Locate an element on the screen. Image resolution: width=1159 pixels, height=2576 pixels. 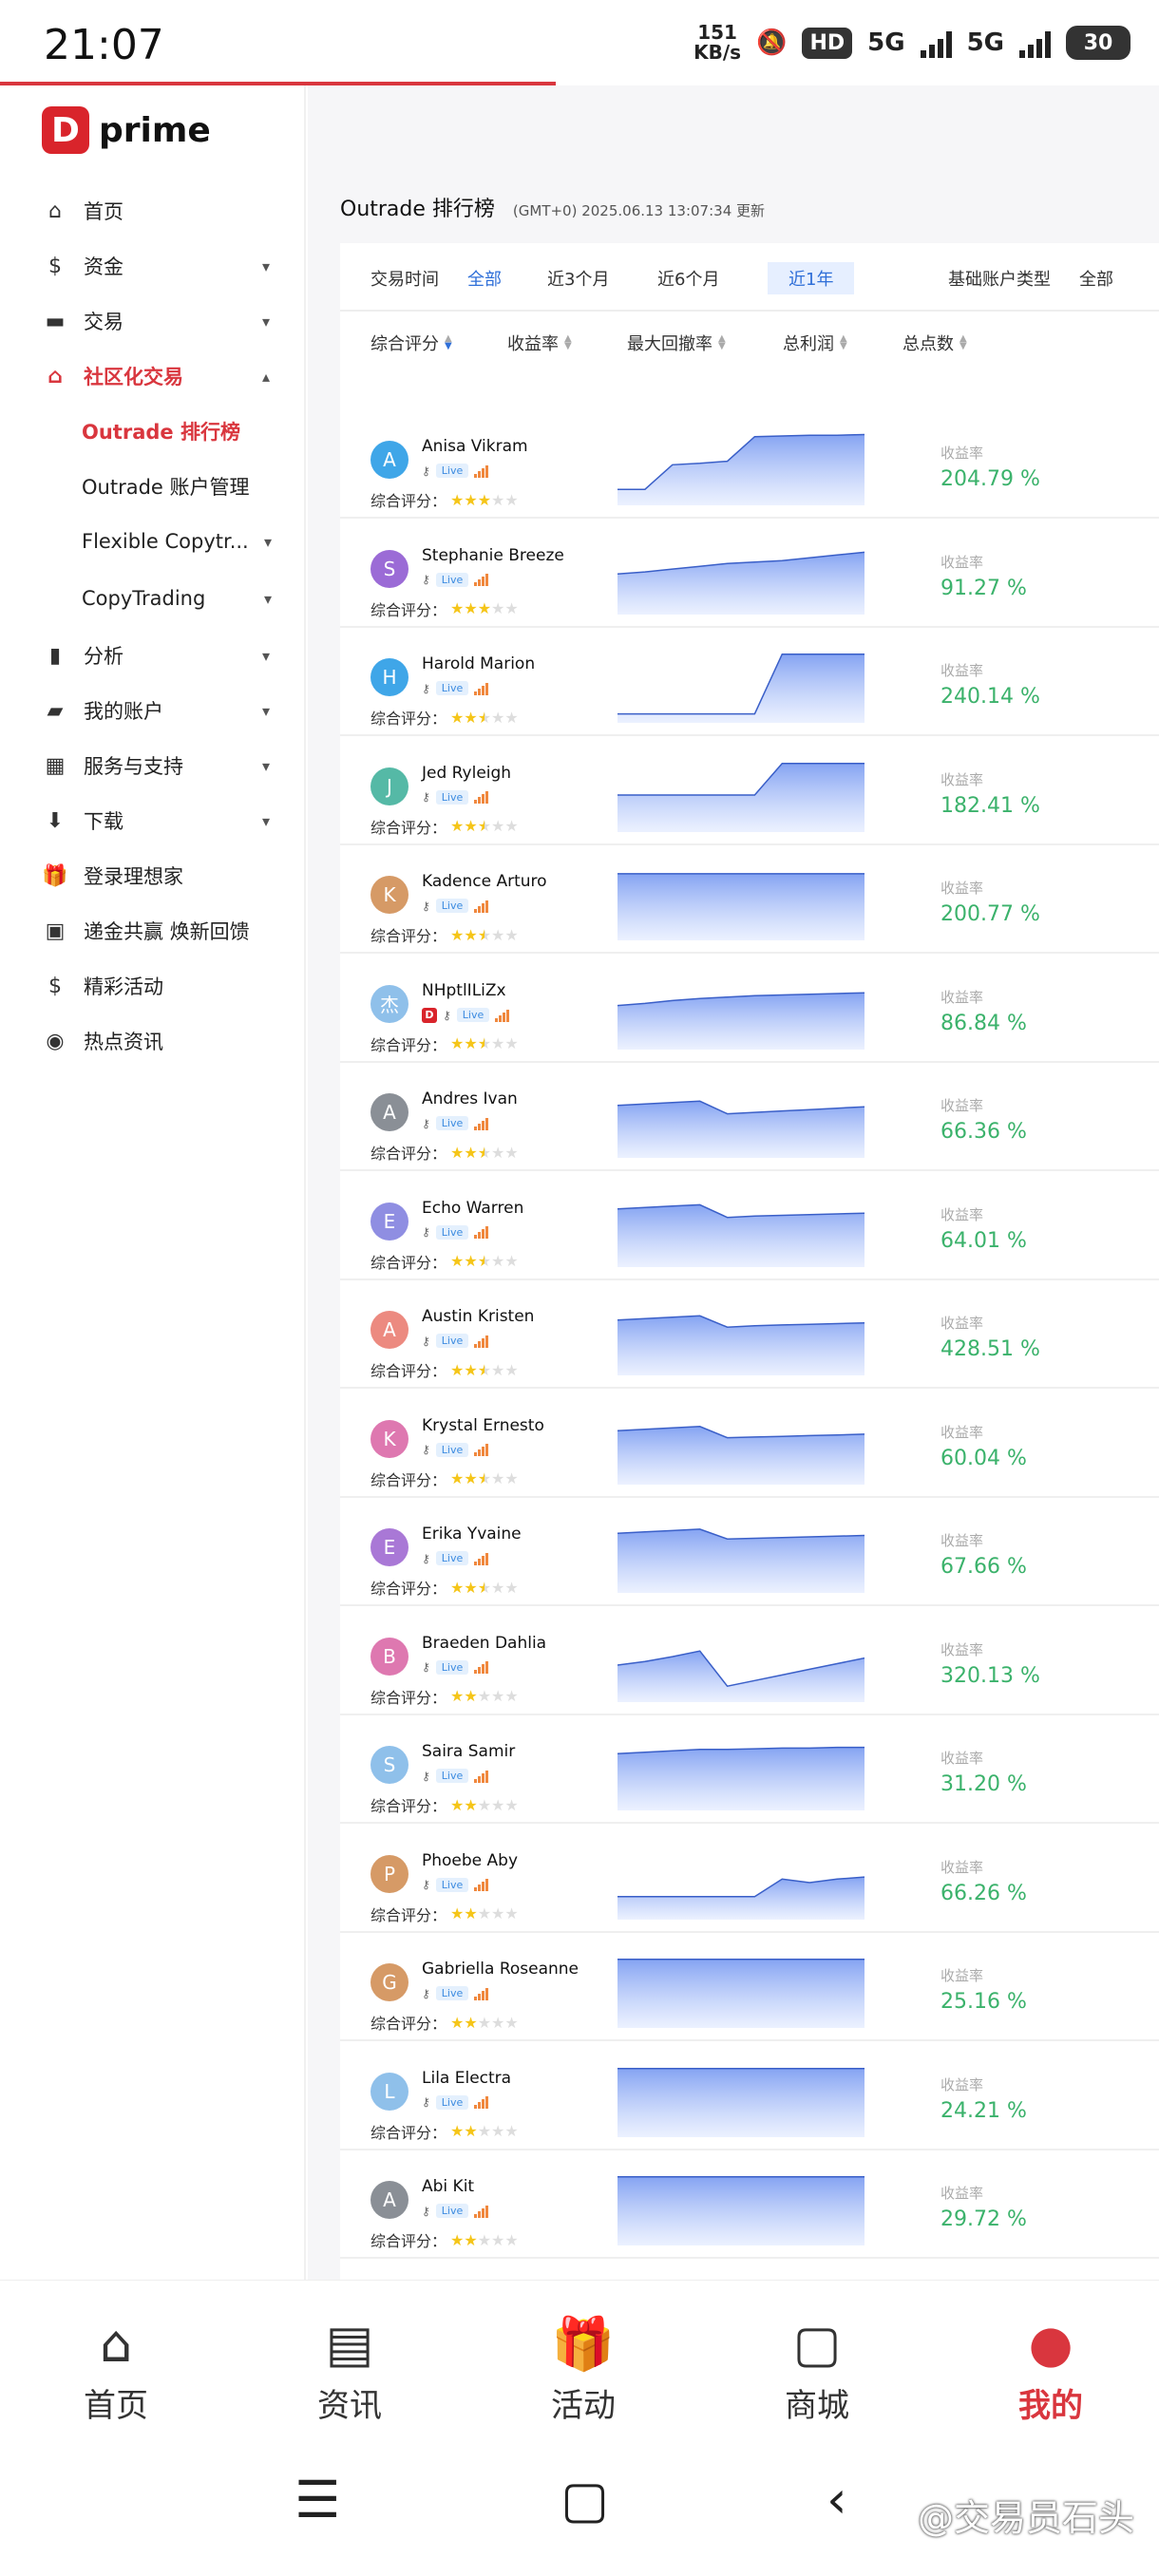
sidebar-item-funds: $ 资金 ▾ is located at coordinates (156, 266).